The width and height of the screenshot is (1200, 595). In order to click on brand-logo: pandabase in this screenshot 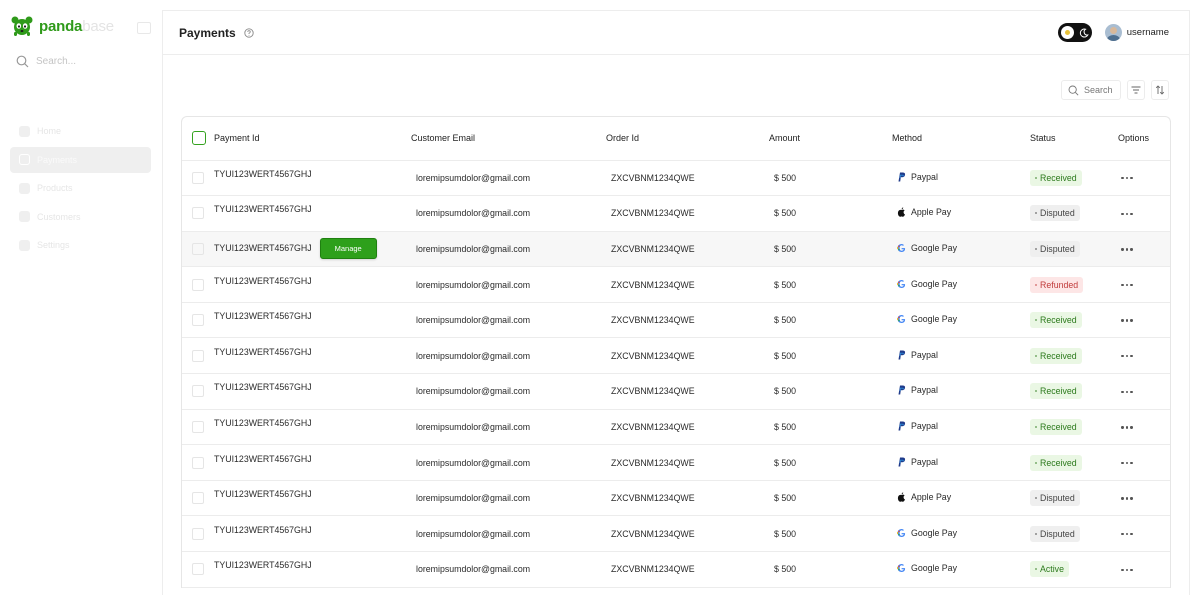, I will do `click(62, 26)`.